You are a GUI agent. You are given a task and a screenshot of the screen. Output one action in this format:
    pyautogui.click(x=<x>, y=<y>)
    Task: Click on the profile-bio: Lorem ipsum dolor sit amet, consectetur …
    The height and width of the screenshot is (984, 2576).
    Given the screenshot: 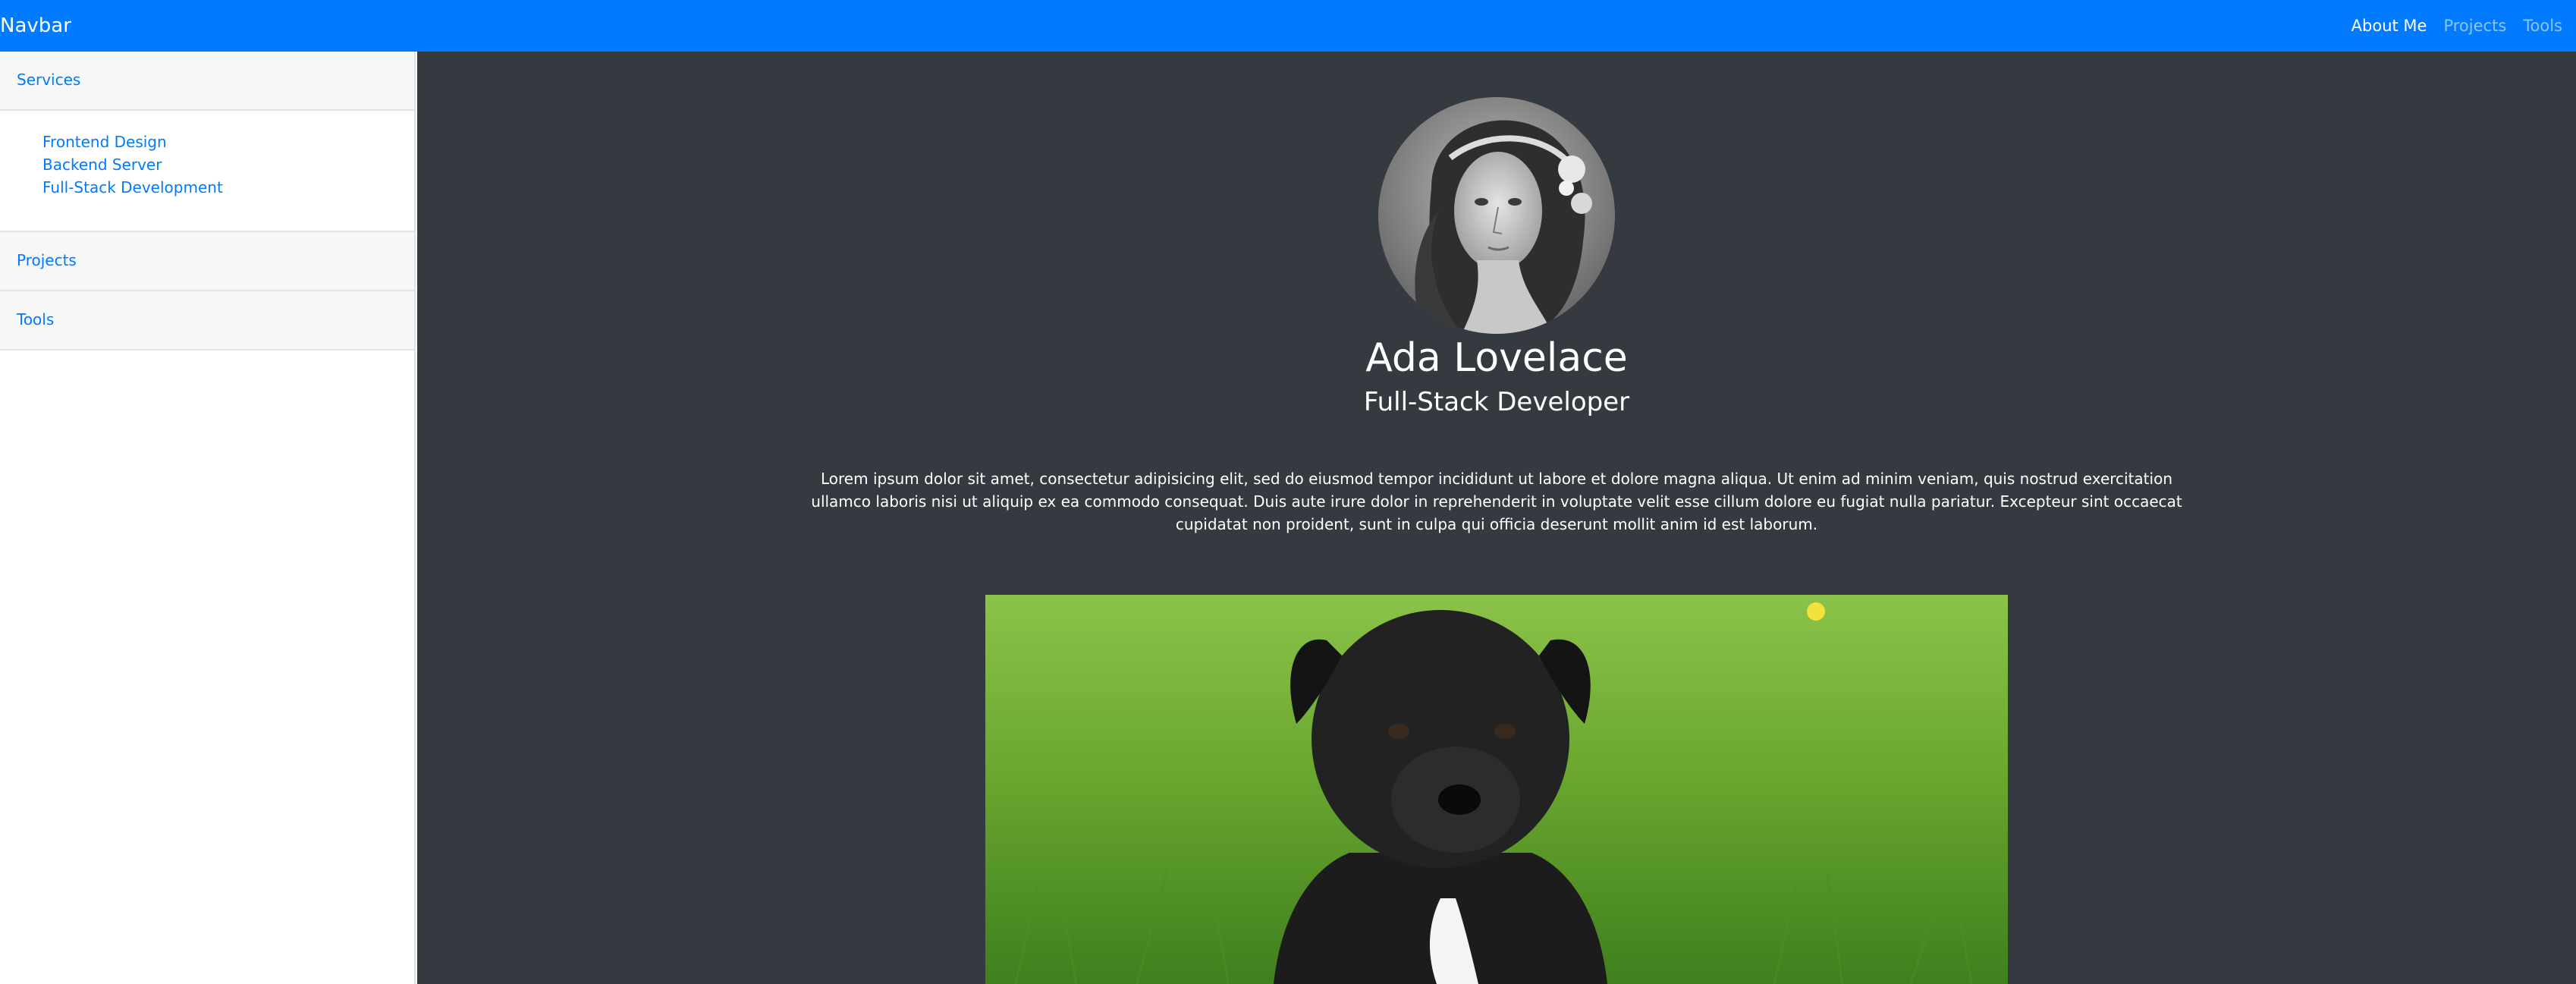 What is the action you would take?
    pyautogui.click(x=1496, y=501)
    